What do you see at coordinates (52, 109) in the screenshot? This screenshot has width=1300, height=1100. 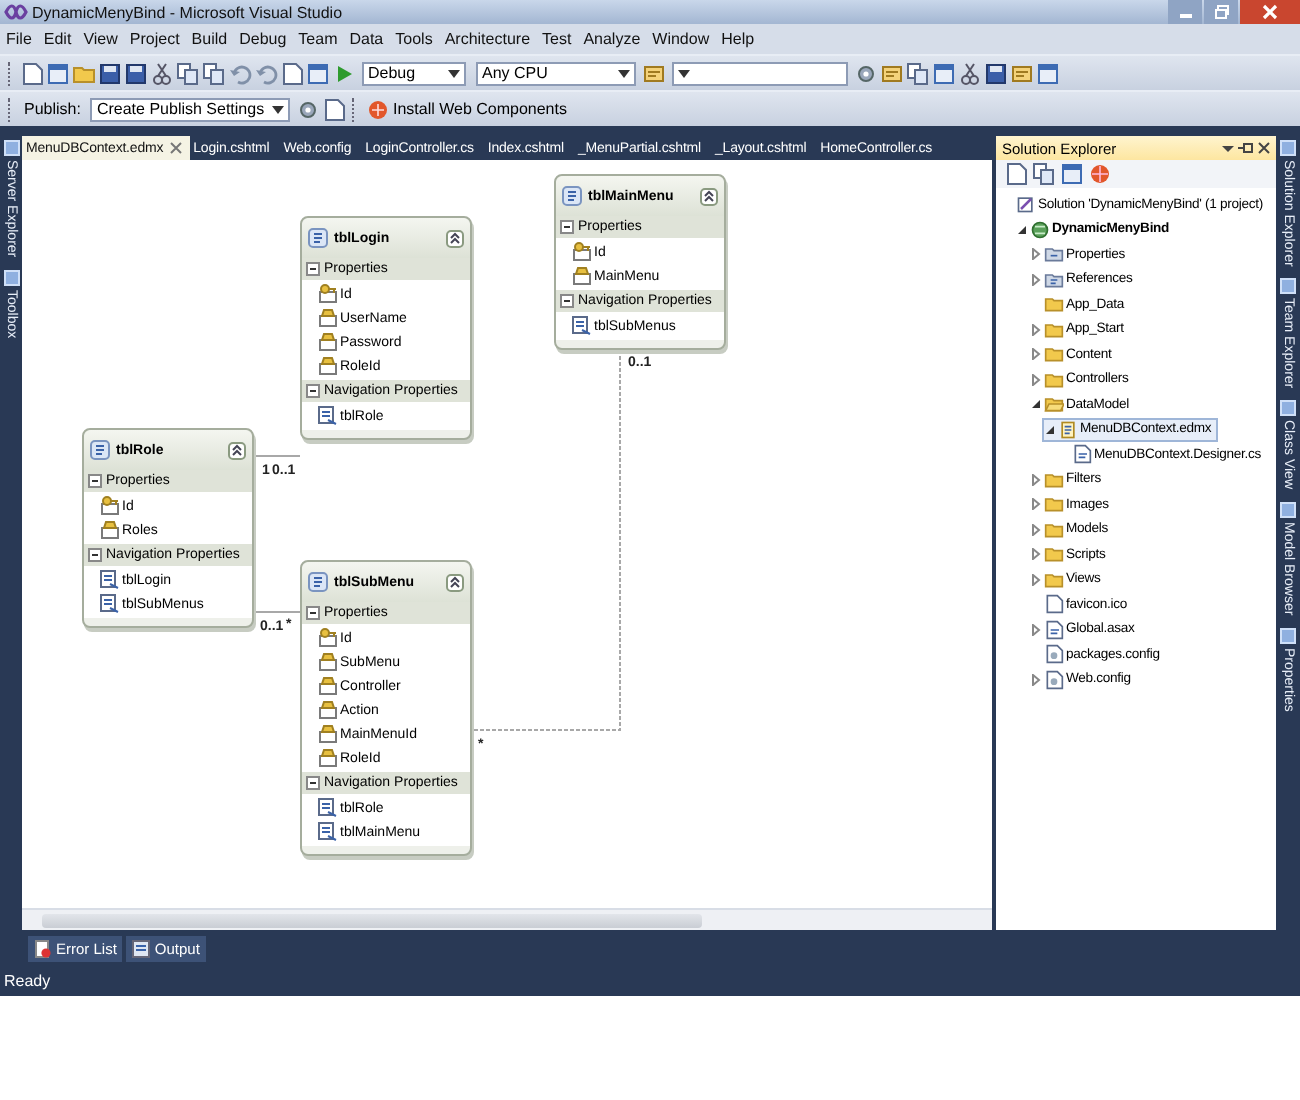 I see `publish-label: Publish:` at bounding box center [52, 109].